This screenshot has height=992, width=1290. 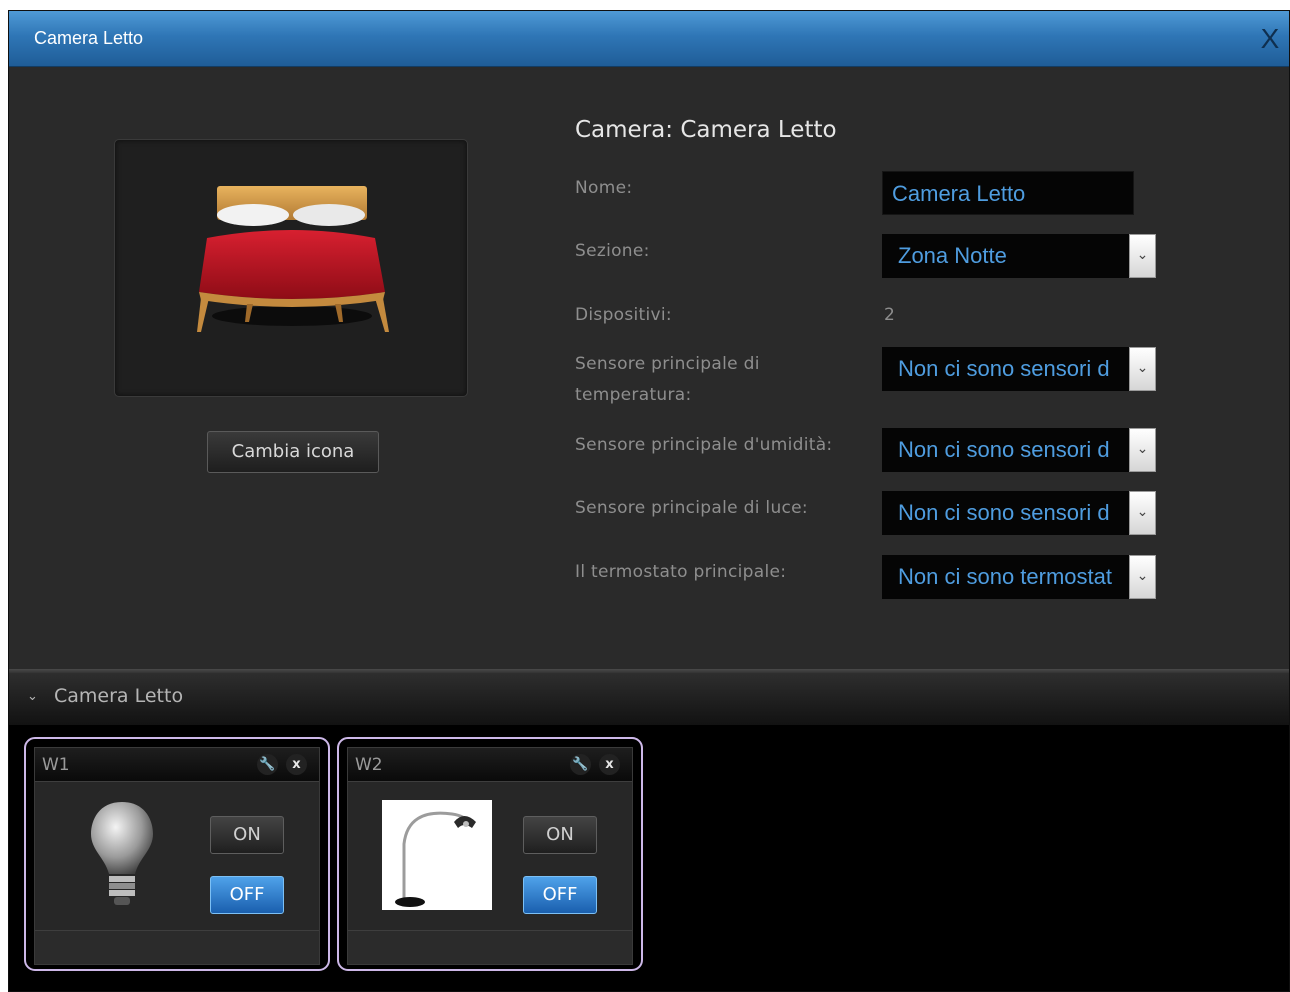 I want to click on temperatura-value: Non ci sono sensori d, so click(x=1004, y=368).